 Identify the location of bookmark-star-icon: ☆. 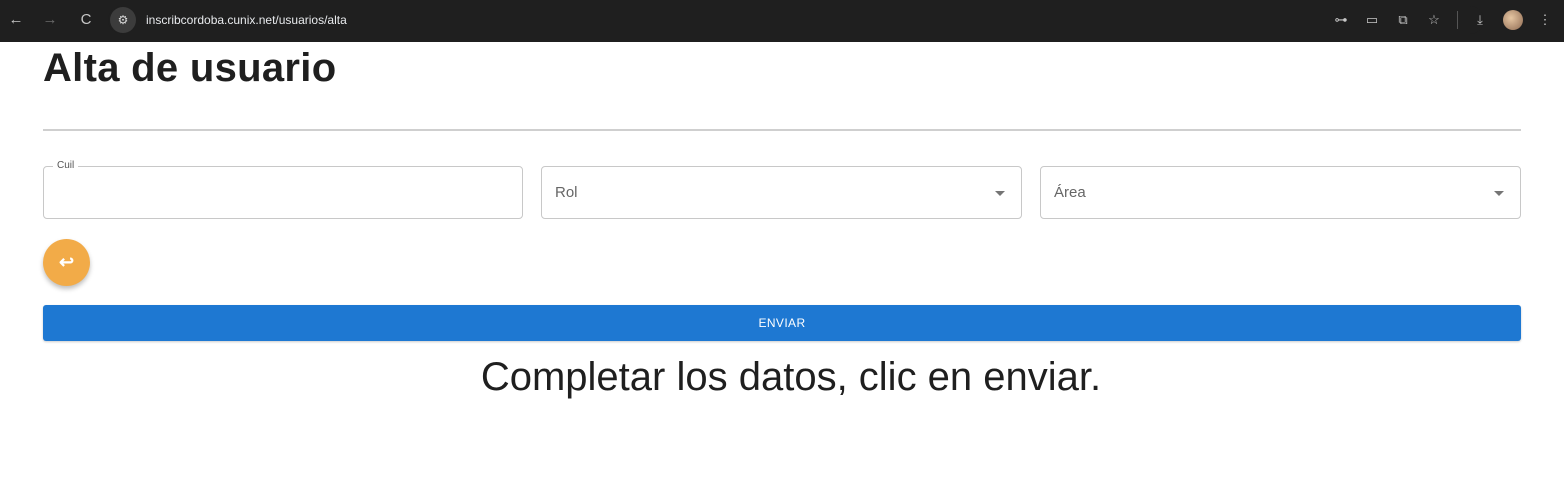
(1434, 20).